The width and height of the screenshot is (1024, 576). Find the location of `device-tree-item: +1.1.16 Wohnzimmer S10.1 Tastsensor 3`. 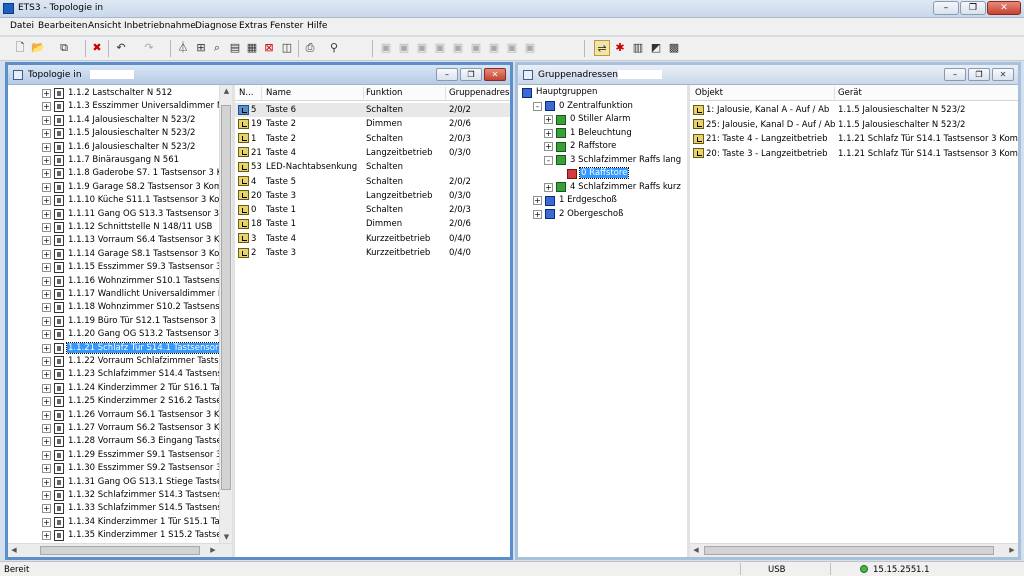

device-tree-item: +1.1.16 Wohnzimmer S10.1 Tastsensor 3 is located at coordinates (137, 281).